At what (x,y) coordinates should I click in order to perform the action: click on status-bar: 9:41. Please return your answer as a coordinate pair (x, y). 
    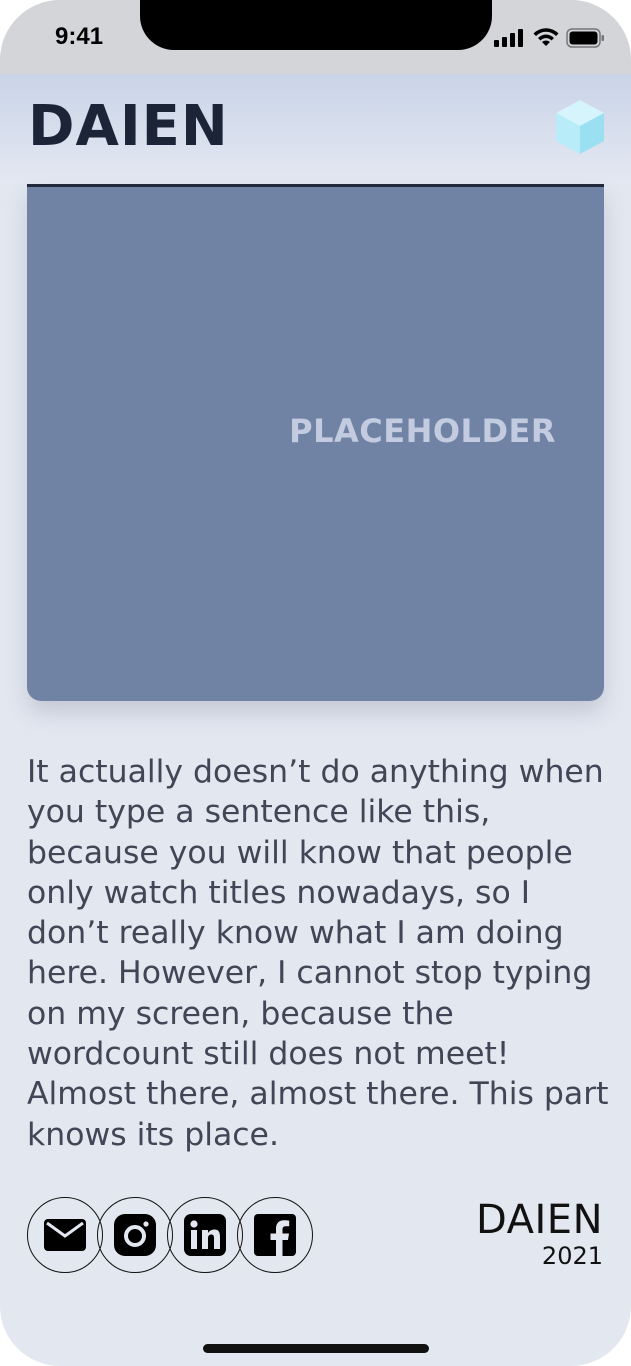
    Looking at the image, I should click on (315, 37).